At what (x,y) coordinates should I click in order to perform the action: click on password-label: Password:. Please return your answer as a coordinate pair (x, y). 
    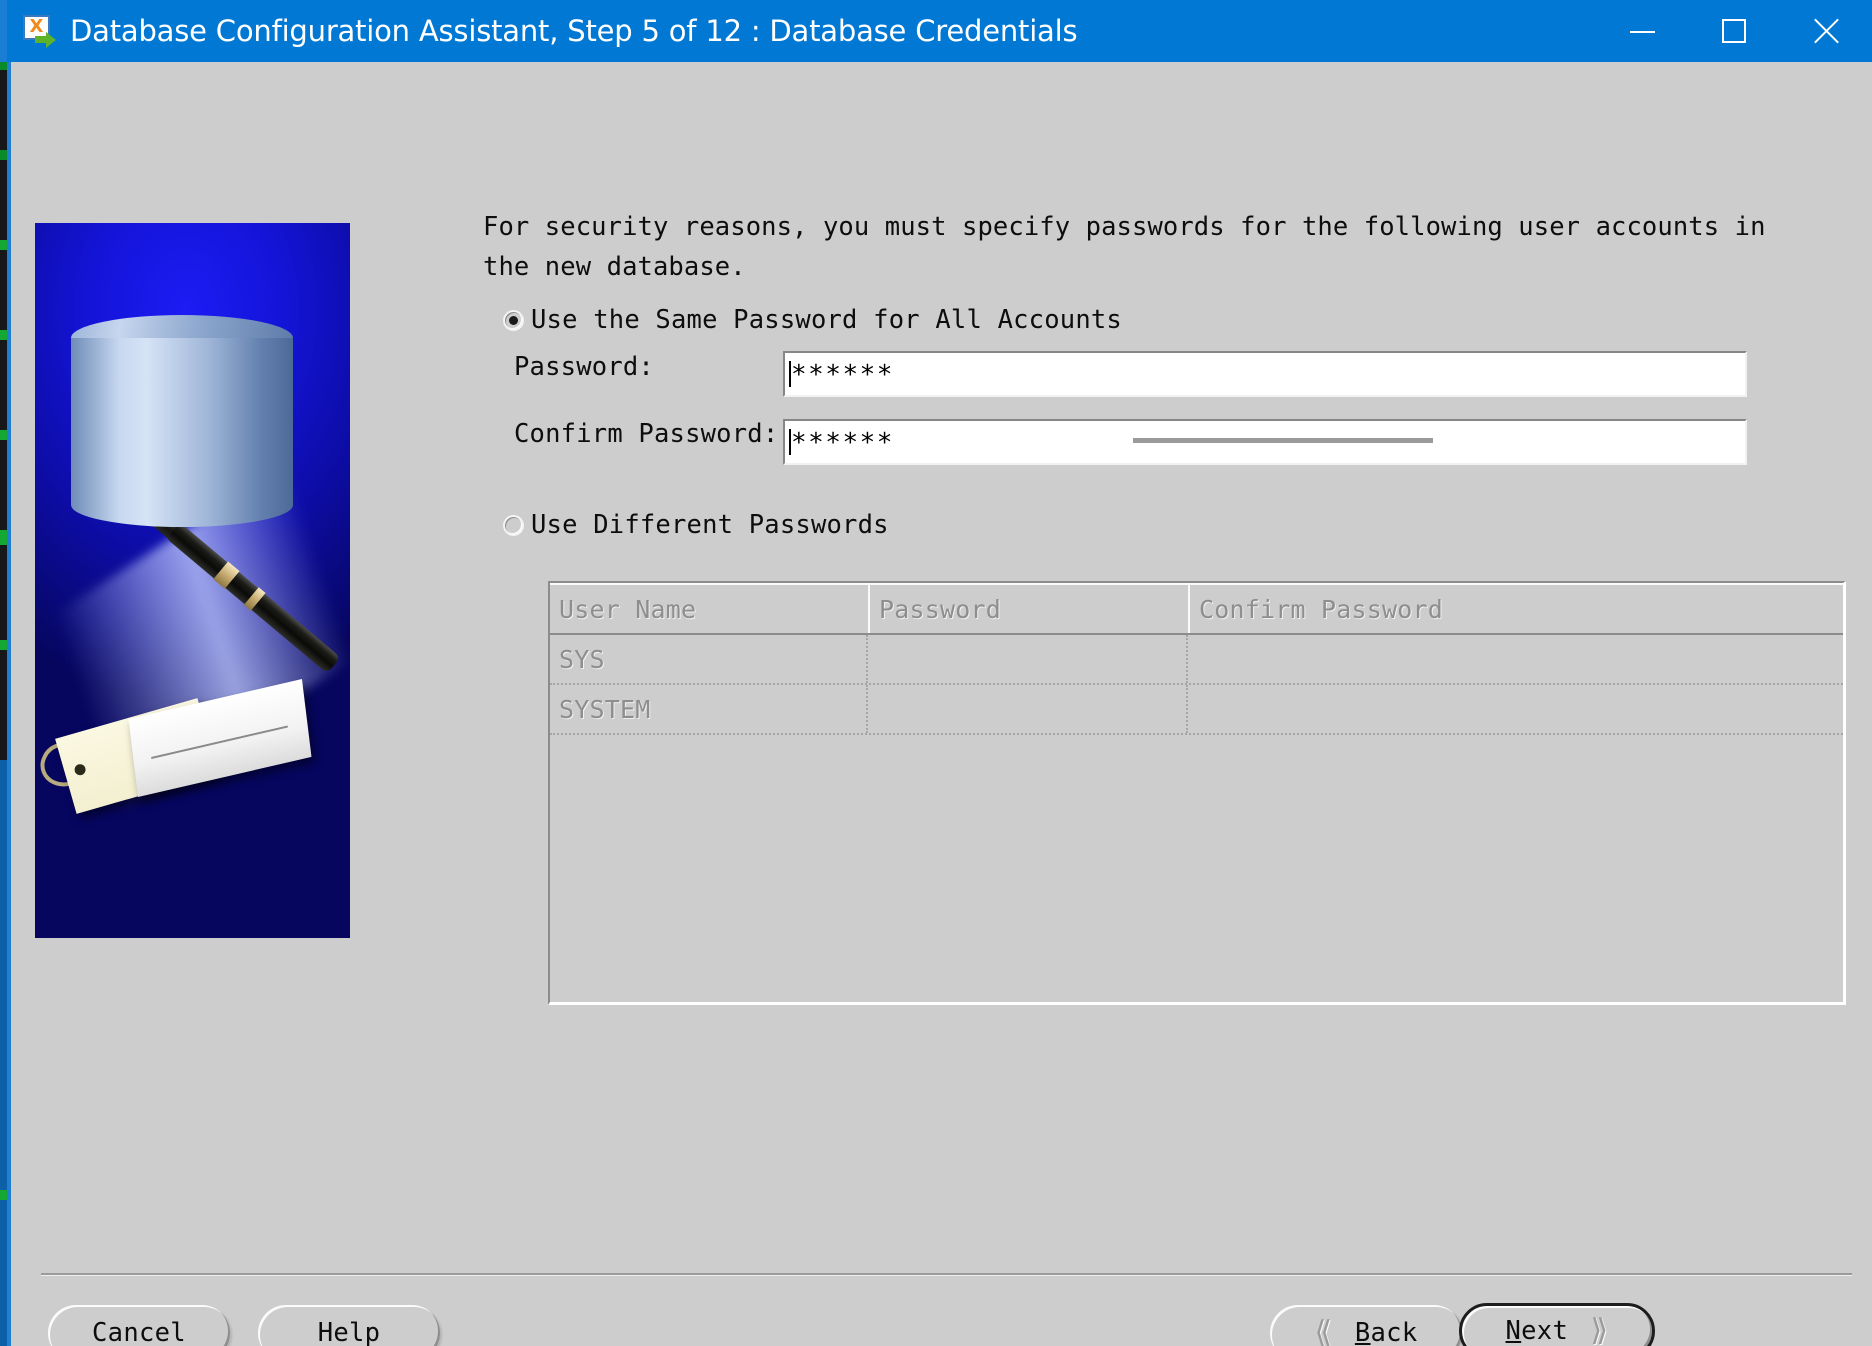
    Looking at the image, I should click on (584, 367).